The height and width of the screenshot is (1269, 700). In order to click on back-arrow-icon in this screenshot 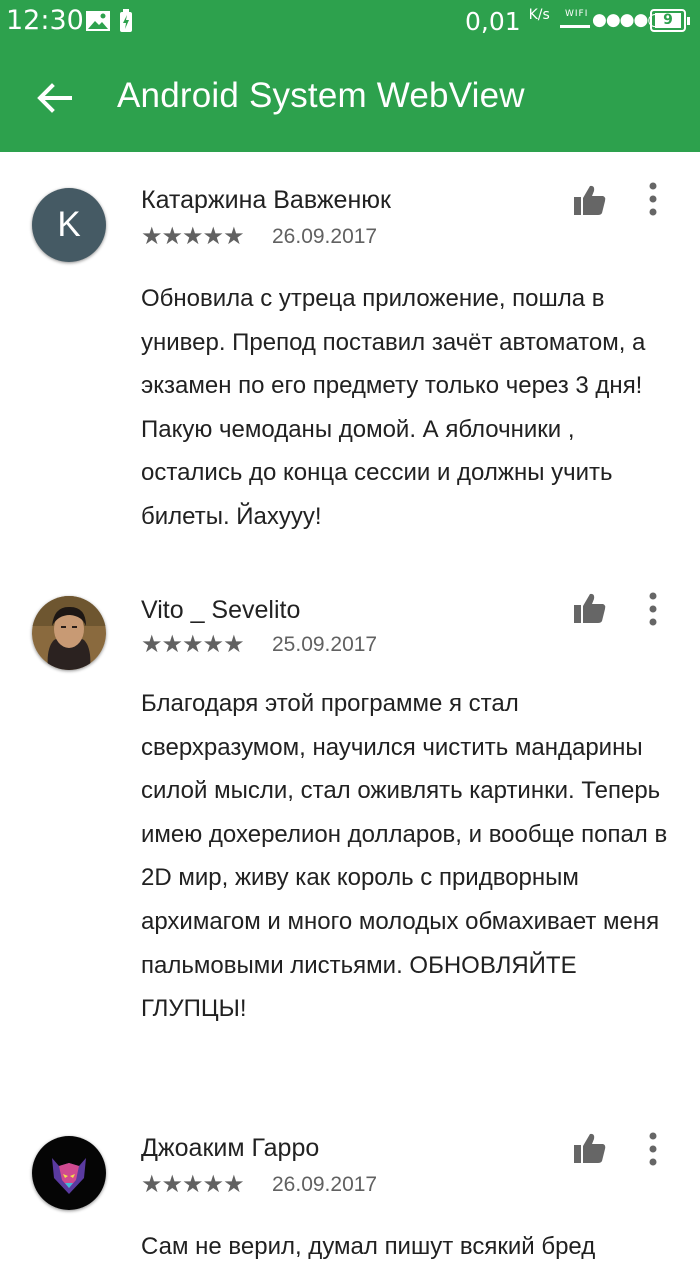, I will do `click(54, 98)`.